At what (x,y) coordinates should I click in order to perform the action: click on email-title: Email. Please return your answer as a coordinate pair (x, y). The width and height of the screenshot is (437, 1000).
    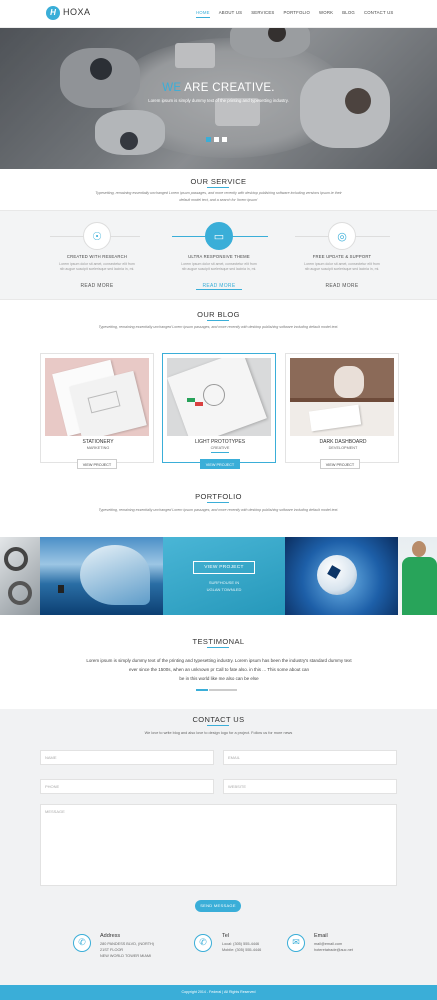
    Looking at the image, I should click on (321, 936).